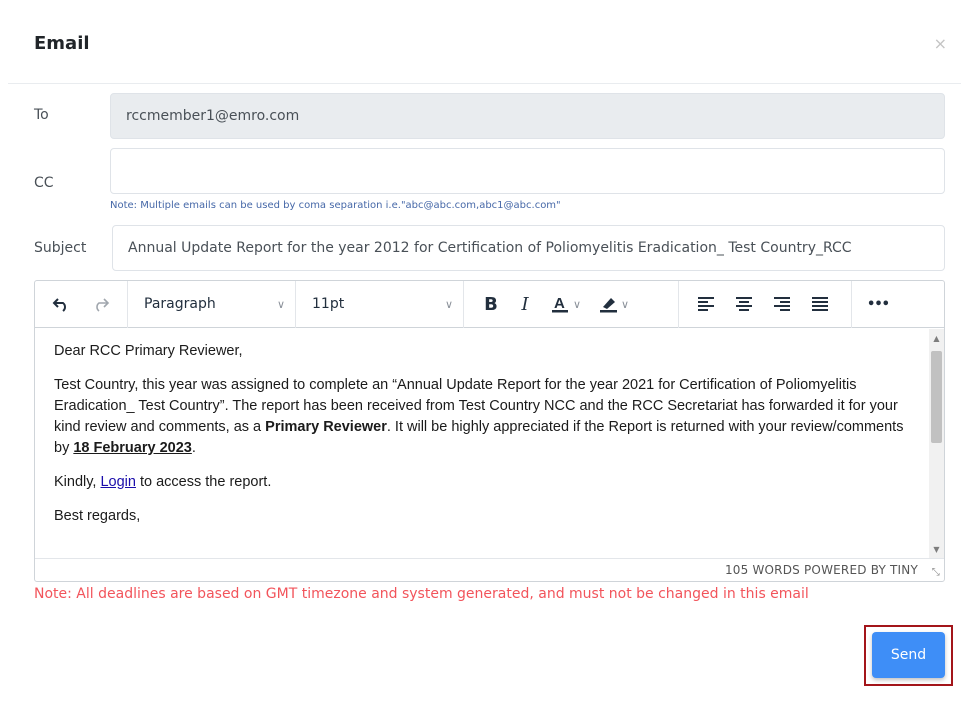  I want to click on login-link: Login, so click(117, 482).